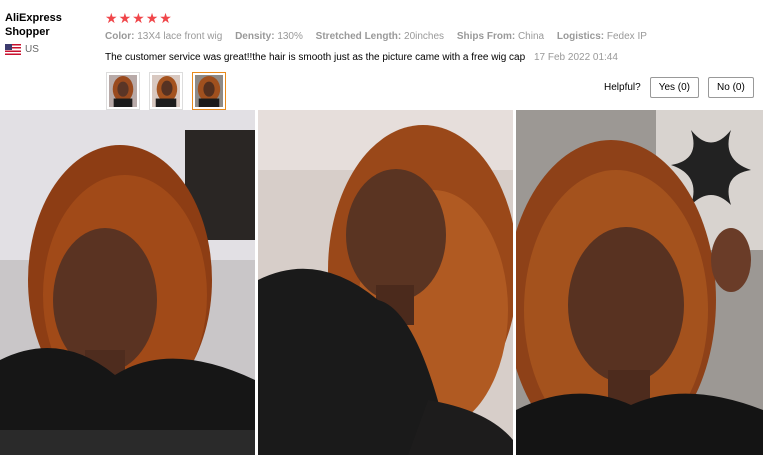  What do you see at coordinates (575, 57) in the screenshot?
I see `review-date: 17 Feb 2022 01:44` at bounding box center [575, 57].